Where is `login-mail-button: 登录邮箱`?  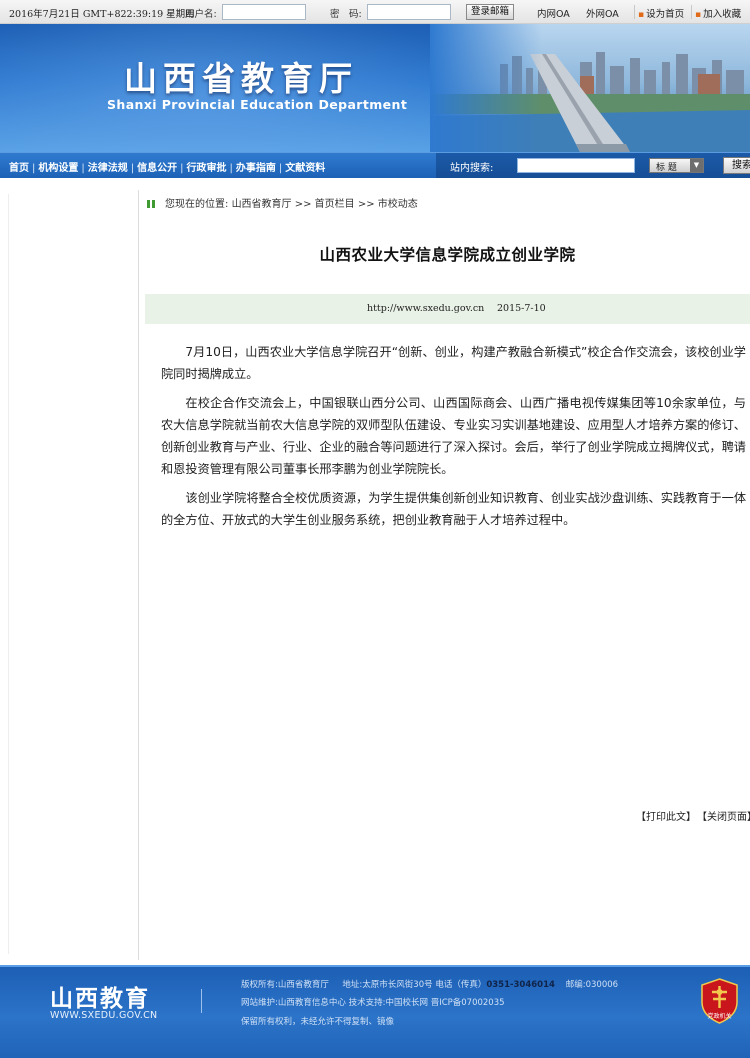 login-mail-button: 登录邮箱 is located at coordinates (490, 12).